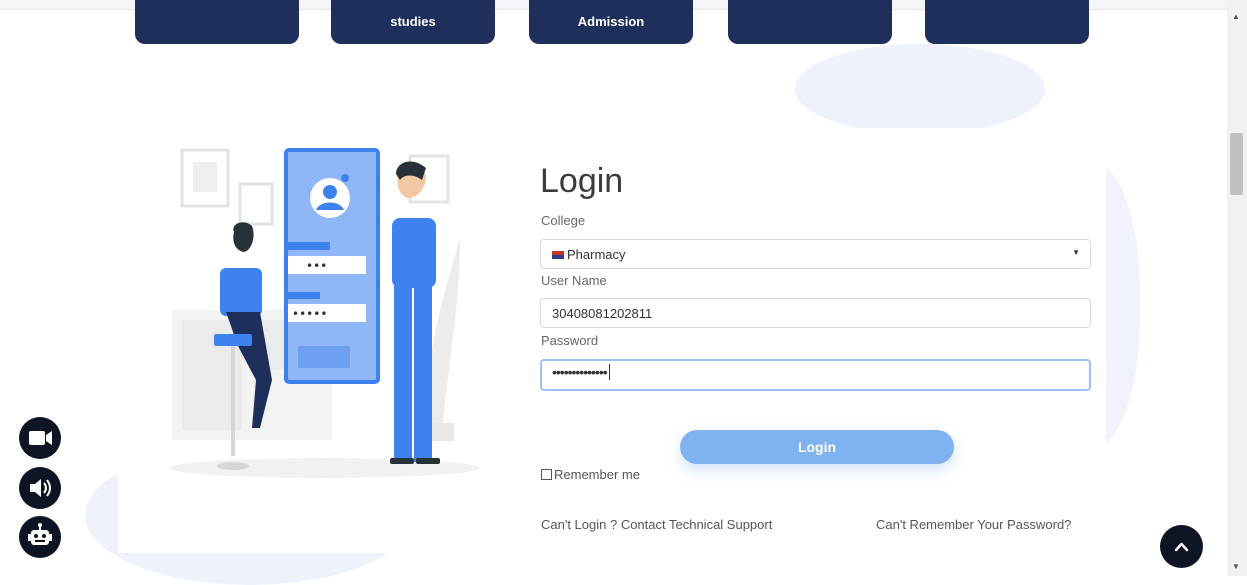  Describe the element at coordinates (316, 266) in the screenshot. I see `illustration-field-mask: •••` at that location.